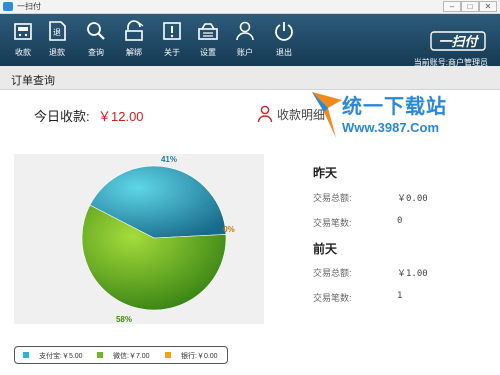 The width and height of the screenshot is (500, 375). Describe the element at coordinates (400, 296) in the screenshot. I see `day-before-count-value: 1` at that location.